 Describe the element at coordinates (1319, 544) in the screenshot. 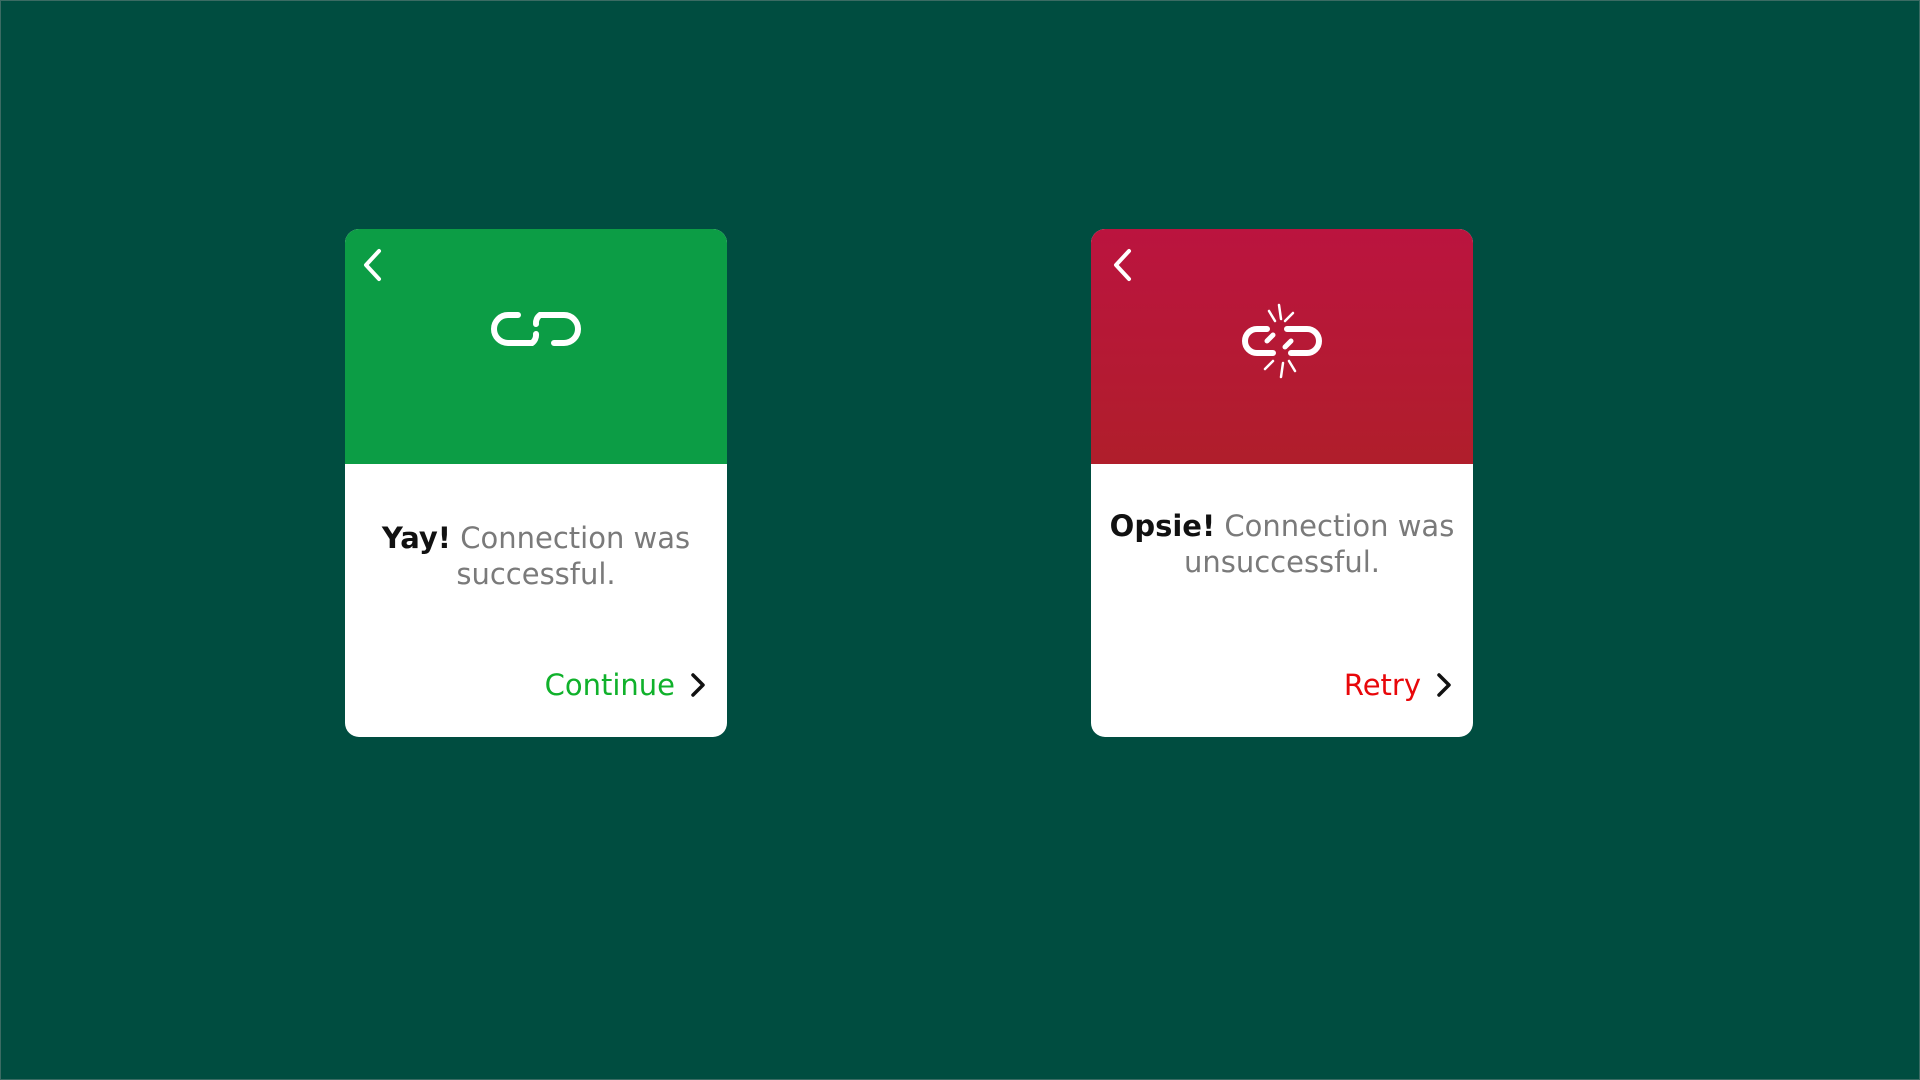

I see `failure-message-text: Connection was unsuccessful.` at that location.